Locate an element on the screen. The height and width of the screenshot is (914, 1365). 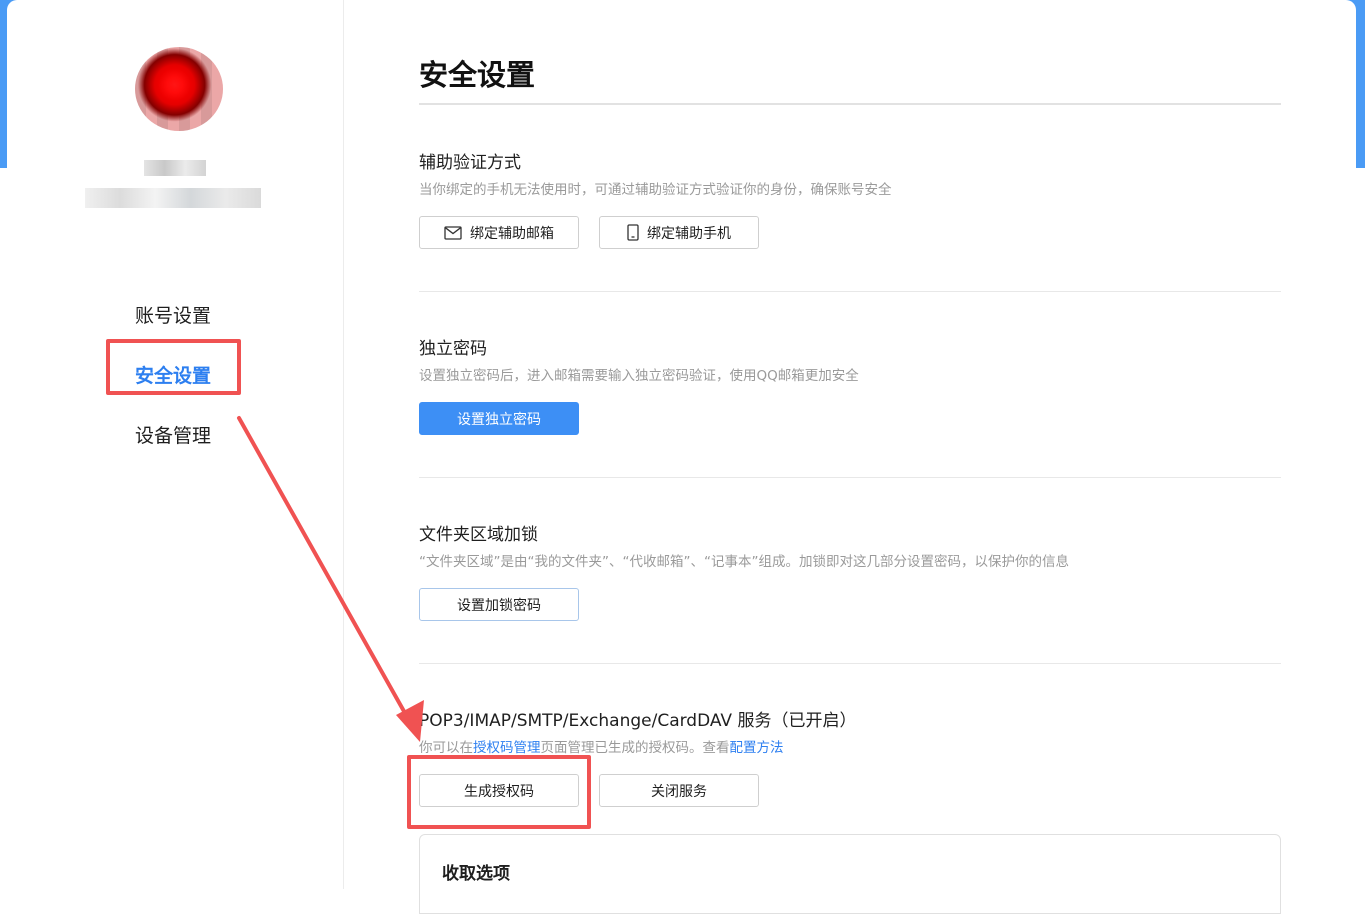
fetch-options-card: 收取选项 is located at coordinates (850, 874).